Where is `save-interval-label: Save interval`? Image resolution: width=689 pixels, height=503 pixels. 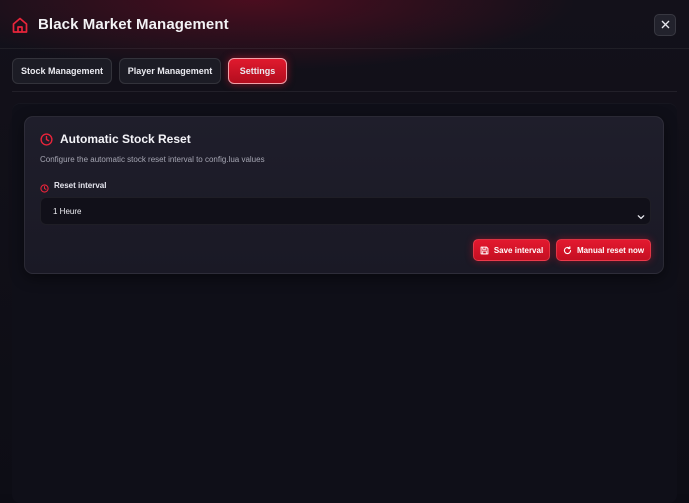 save-interval-label: Save interval is located at coordinates (518, 250).